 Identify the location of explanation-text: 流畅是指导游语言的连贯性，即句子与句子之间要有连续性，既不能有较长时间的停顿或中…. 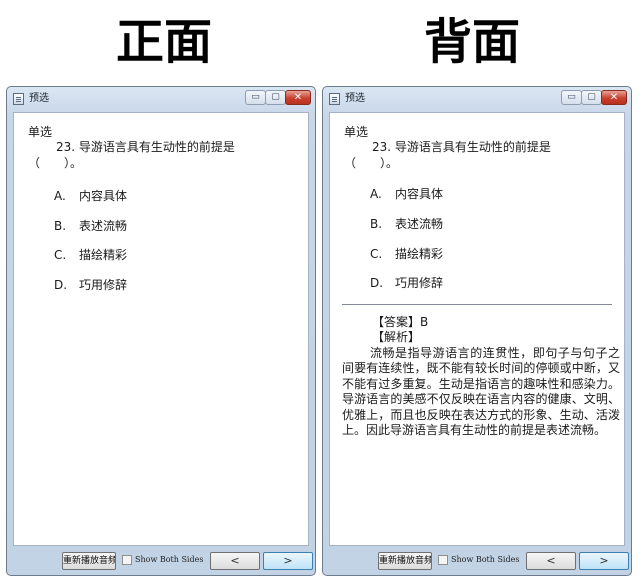
(481, 392).